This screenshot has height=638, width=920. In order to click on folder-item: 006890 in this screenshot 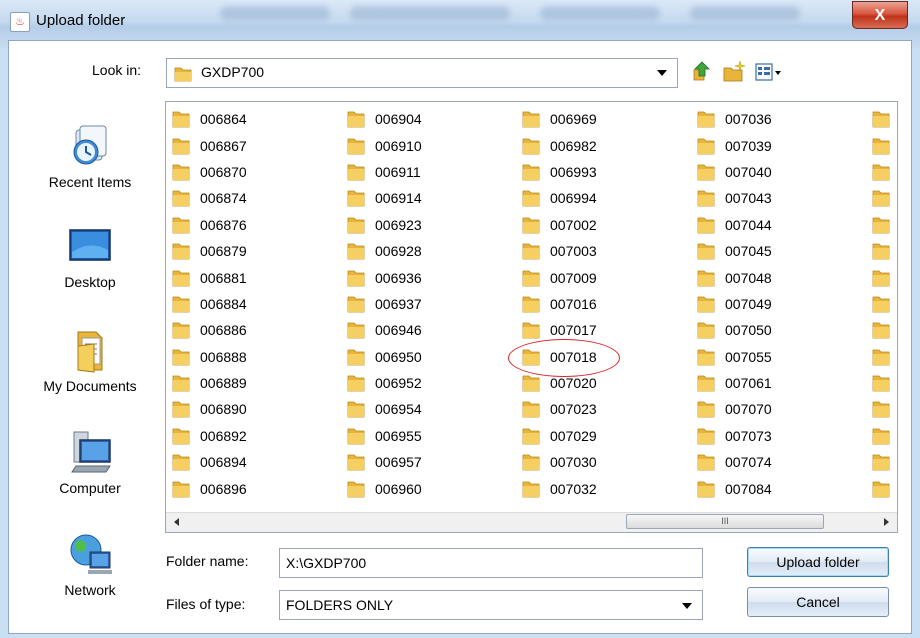, I will do `click(209, 409)`.